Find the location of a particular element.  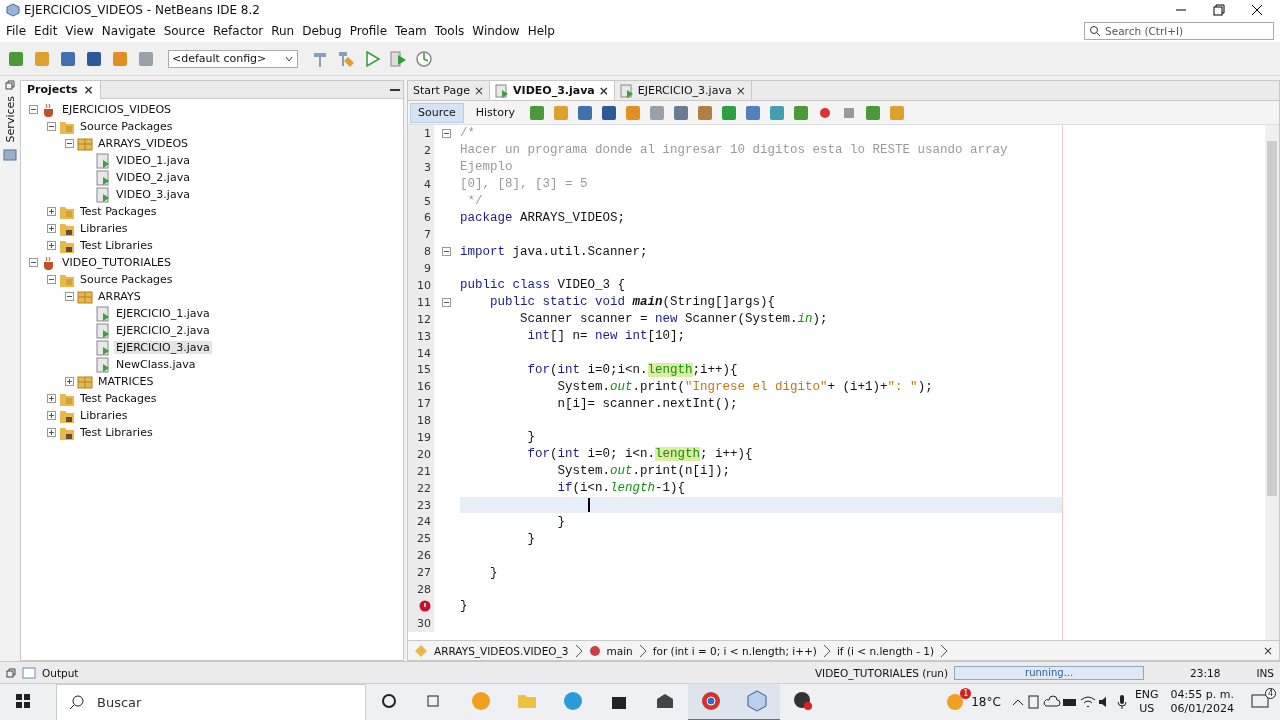

breadcrumb: ARRAYS_VIDEOS.VIDEO_3 is located at coordinates (501, 650).